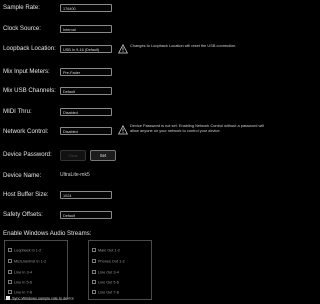 The height and width of the screenshot is (304, 320). Describe the element at coordinates (27, 154) in the screenshot. I see `device-password-label: Device Password:` at that location.